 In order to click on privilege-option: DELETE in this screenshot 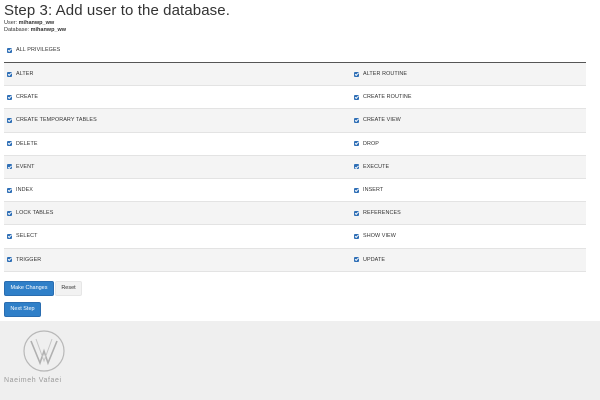, I will do `click(22, 144)`.